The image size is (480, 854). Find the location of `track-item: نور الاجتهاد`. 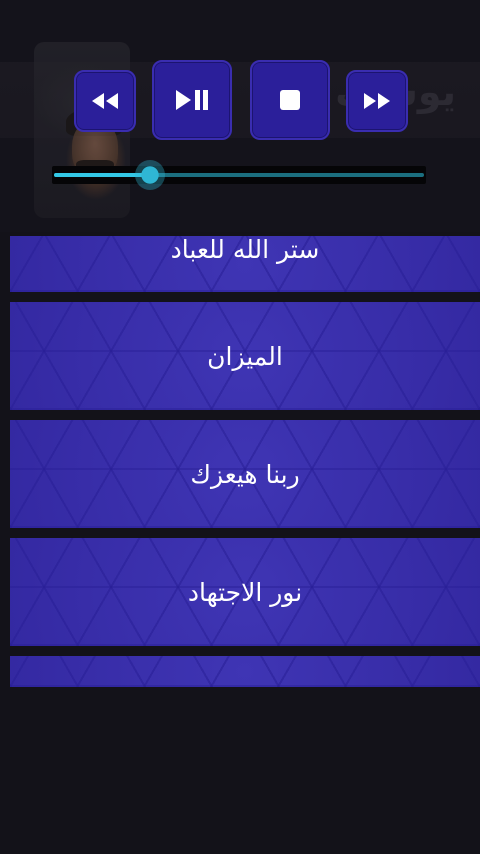

track-item: نور الاجتهاد is located at coordinates (245, 592).